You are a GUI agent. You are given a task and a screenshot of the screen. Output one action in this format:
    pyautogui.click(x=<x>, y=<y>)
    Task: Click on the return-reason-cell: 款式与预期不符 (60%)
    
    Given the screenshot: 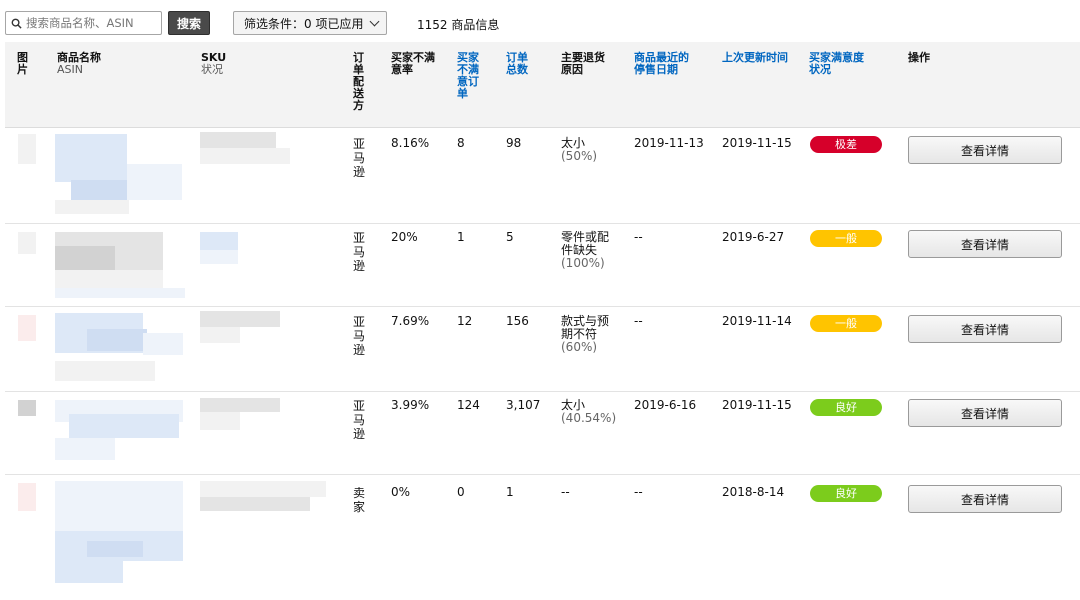 What is the action you would take?
    pyautogui.click(x=587, y=334)
    